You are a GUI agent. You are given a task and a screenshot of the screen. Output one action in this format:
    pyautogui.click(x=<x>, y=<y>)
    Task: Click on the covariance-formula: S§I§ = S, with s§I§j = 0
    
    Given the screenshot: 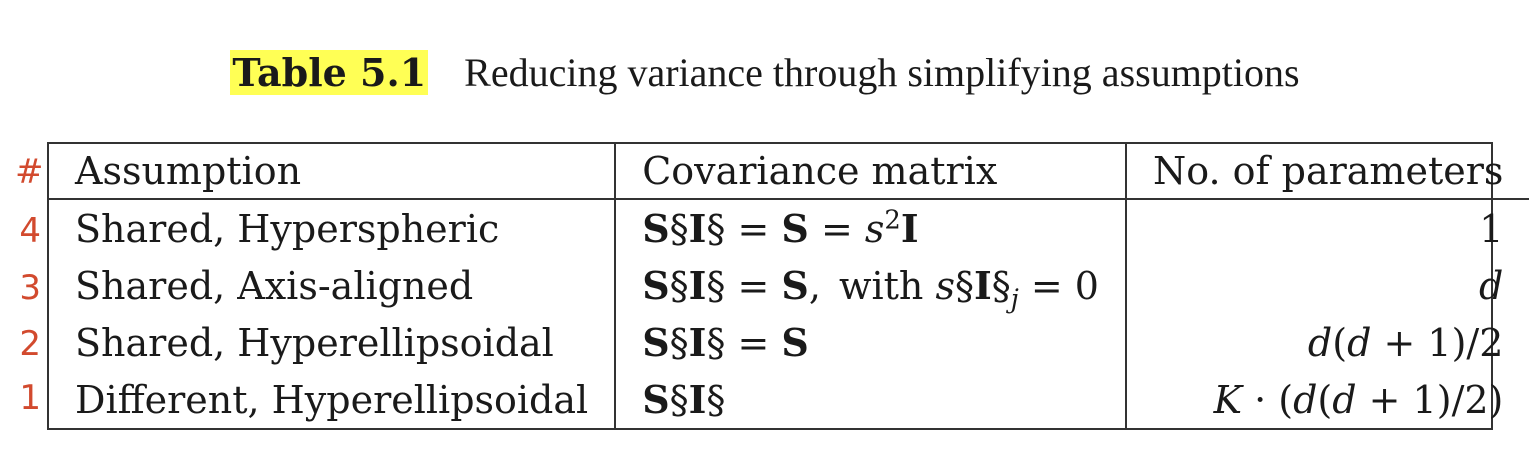 What is the action you would take?
    pyautogui.click(x=870, y=289)
    